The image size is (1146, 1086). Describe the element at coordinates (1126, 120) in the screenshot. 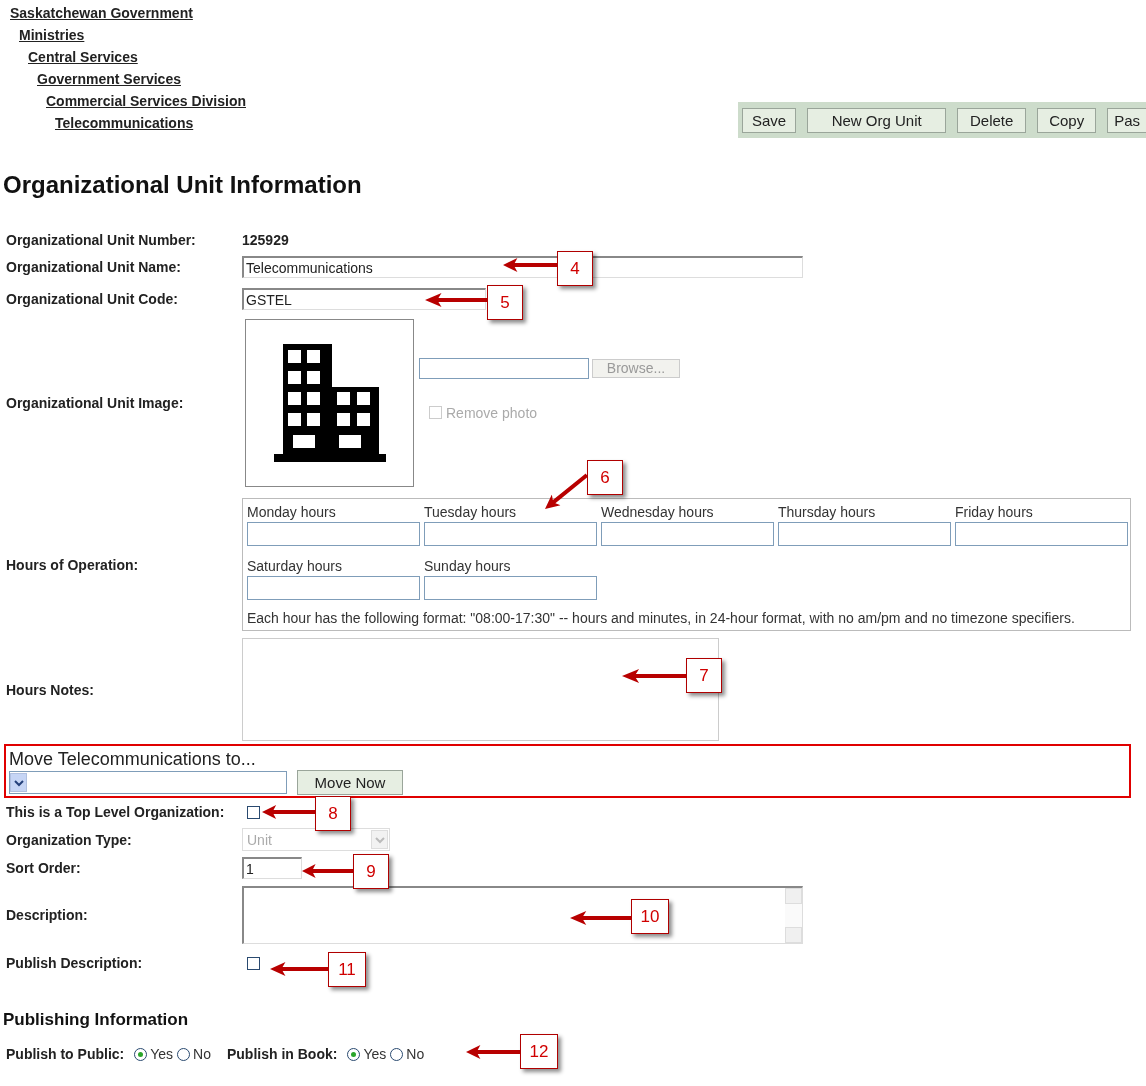

I see `toolbar-button: Pas` at that location.